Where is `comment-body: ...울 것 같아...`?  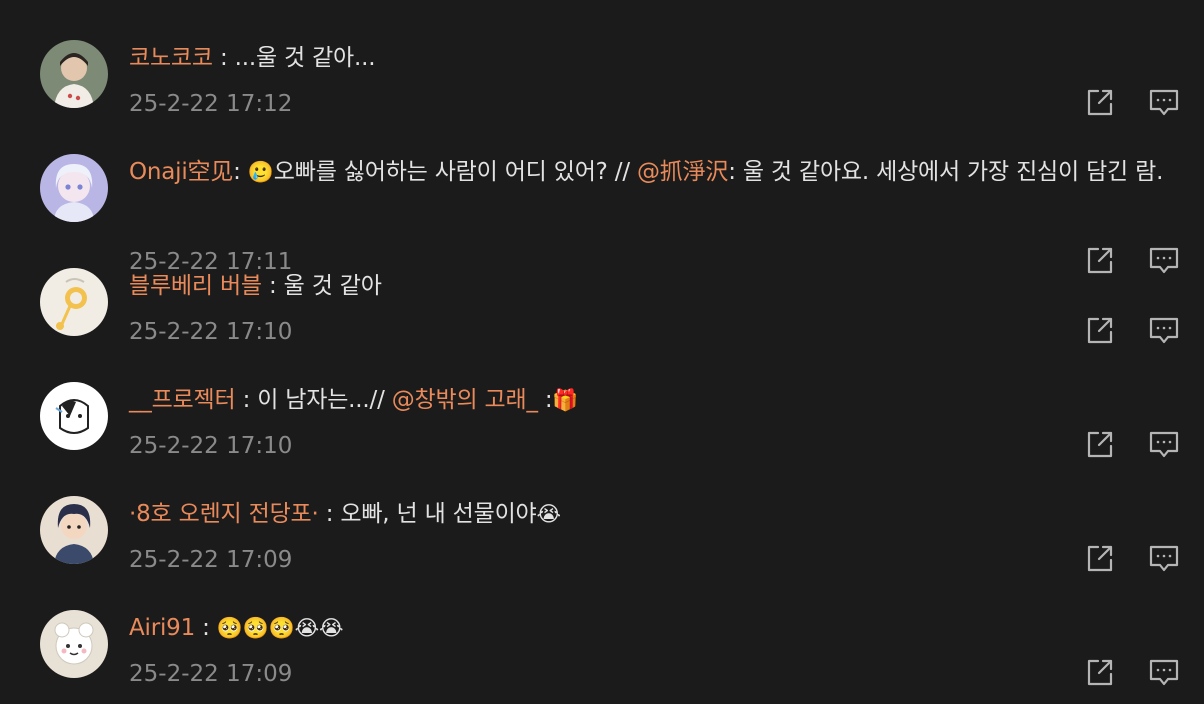 comment-body: ...울 것 같아... is located at coordinates (305, 58).